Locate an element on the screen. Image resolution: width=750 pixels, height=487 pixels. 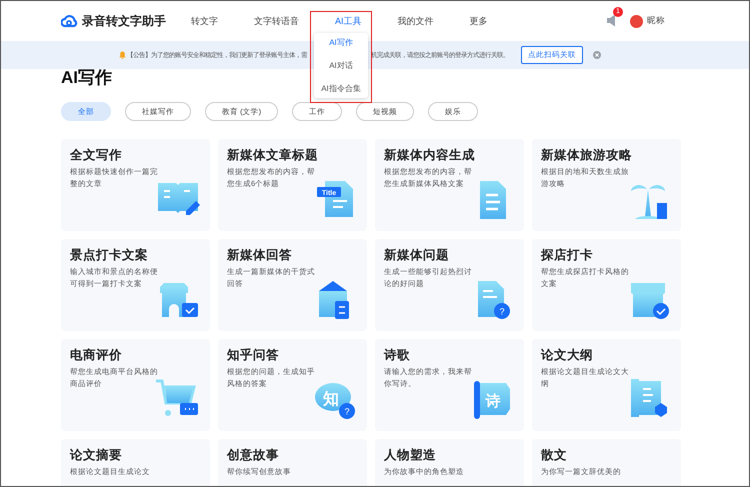
card-title: 新媒体回答 is located at coordinates (260, 255).